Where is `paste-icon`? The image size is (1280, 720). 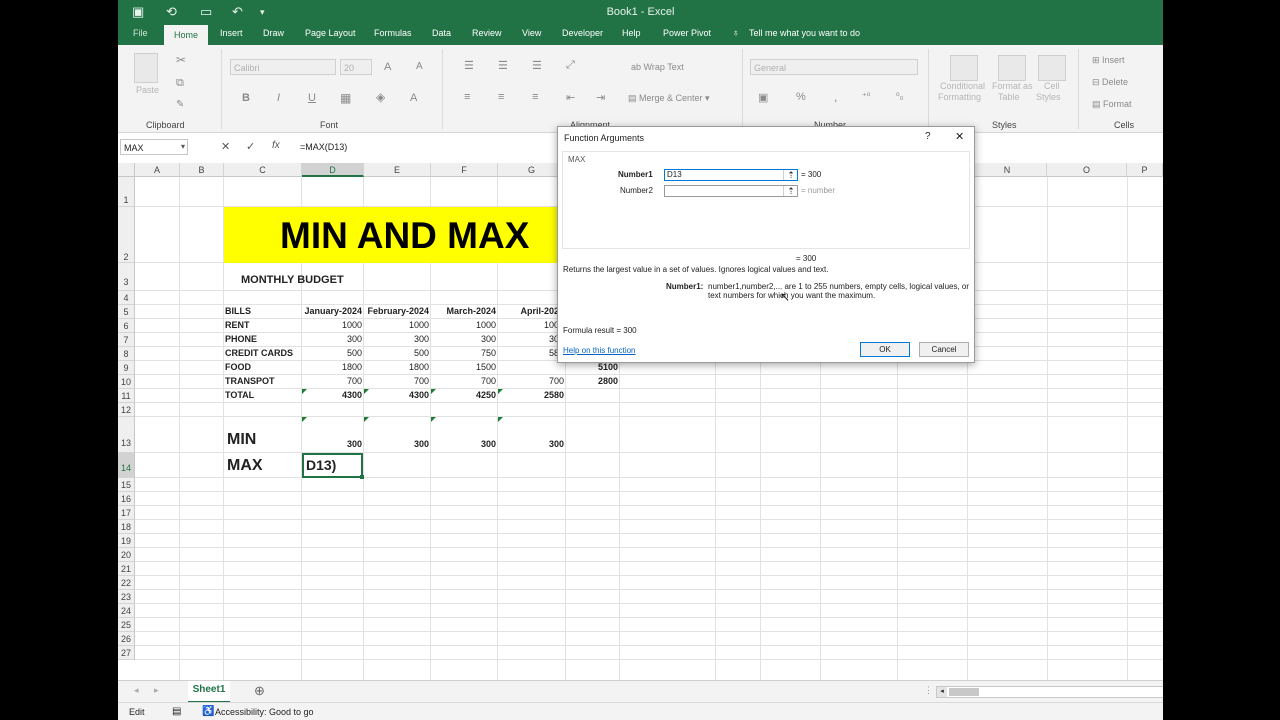 paste-icon is located at coordinates (146, 68).